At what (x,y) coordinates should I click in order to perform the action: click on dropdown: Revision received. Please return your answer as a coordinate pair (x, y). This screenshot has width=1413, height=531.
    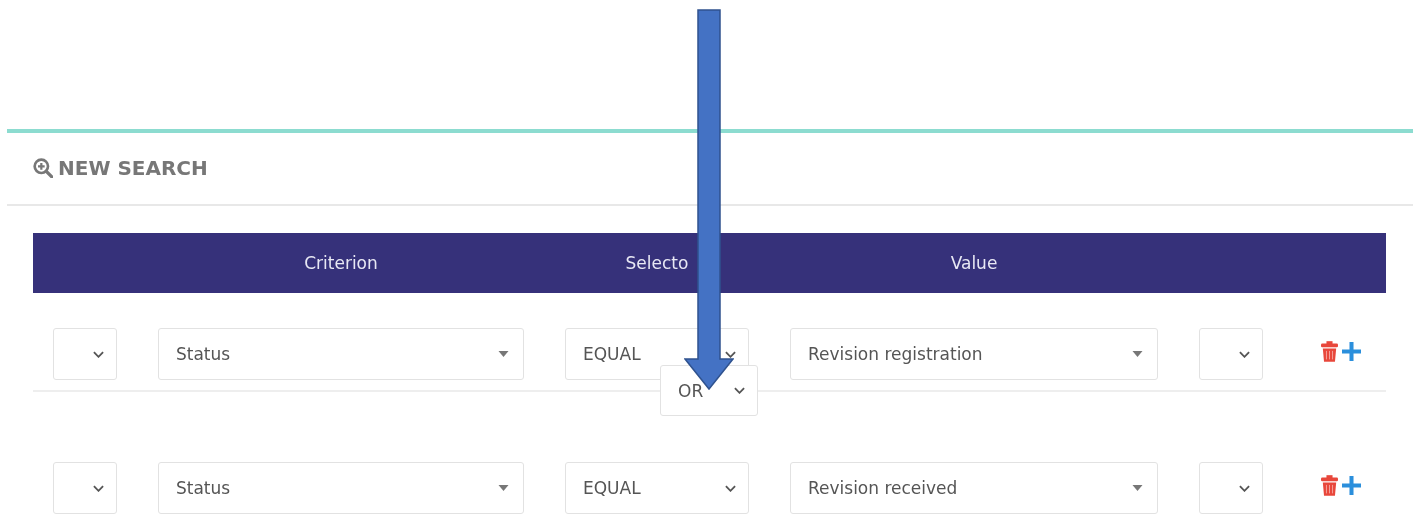
    Looking at the image, I should click on (974, 488).